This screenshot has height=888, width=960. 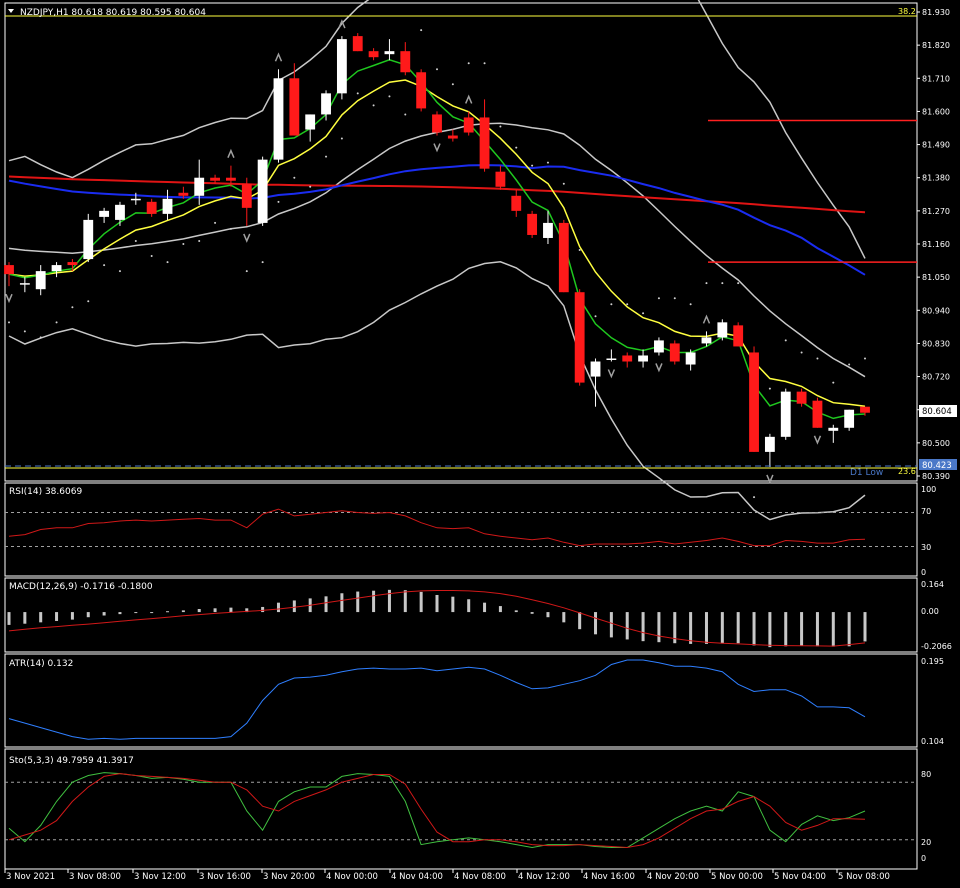 What do you see at coordinates (926, 547) in the screenshot?
I see `rsi-scale-30: 30` at bounding box center [926, 547].